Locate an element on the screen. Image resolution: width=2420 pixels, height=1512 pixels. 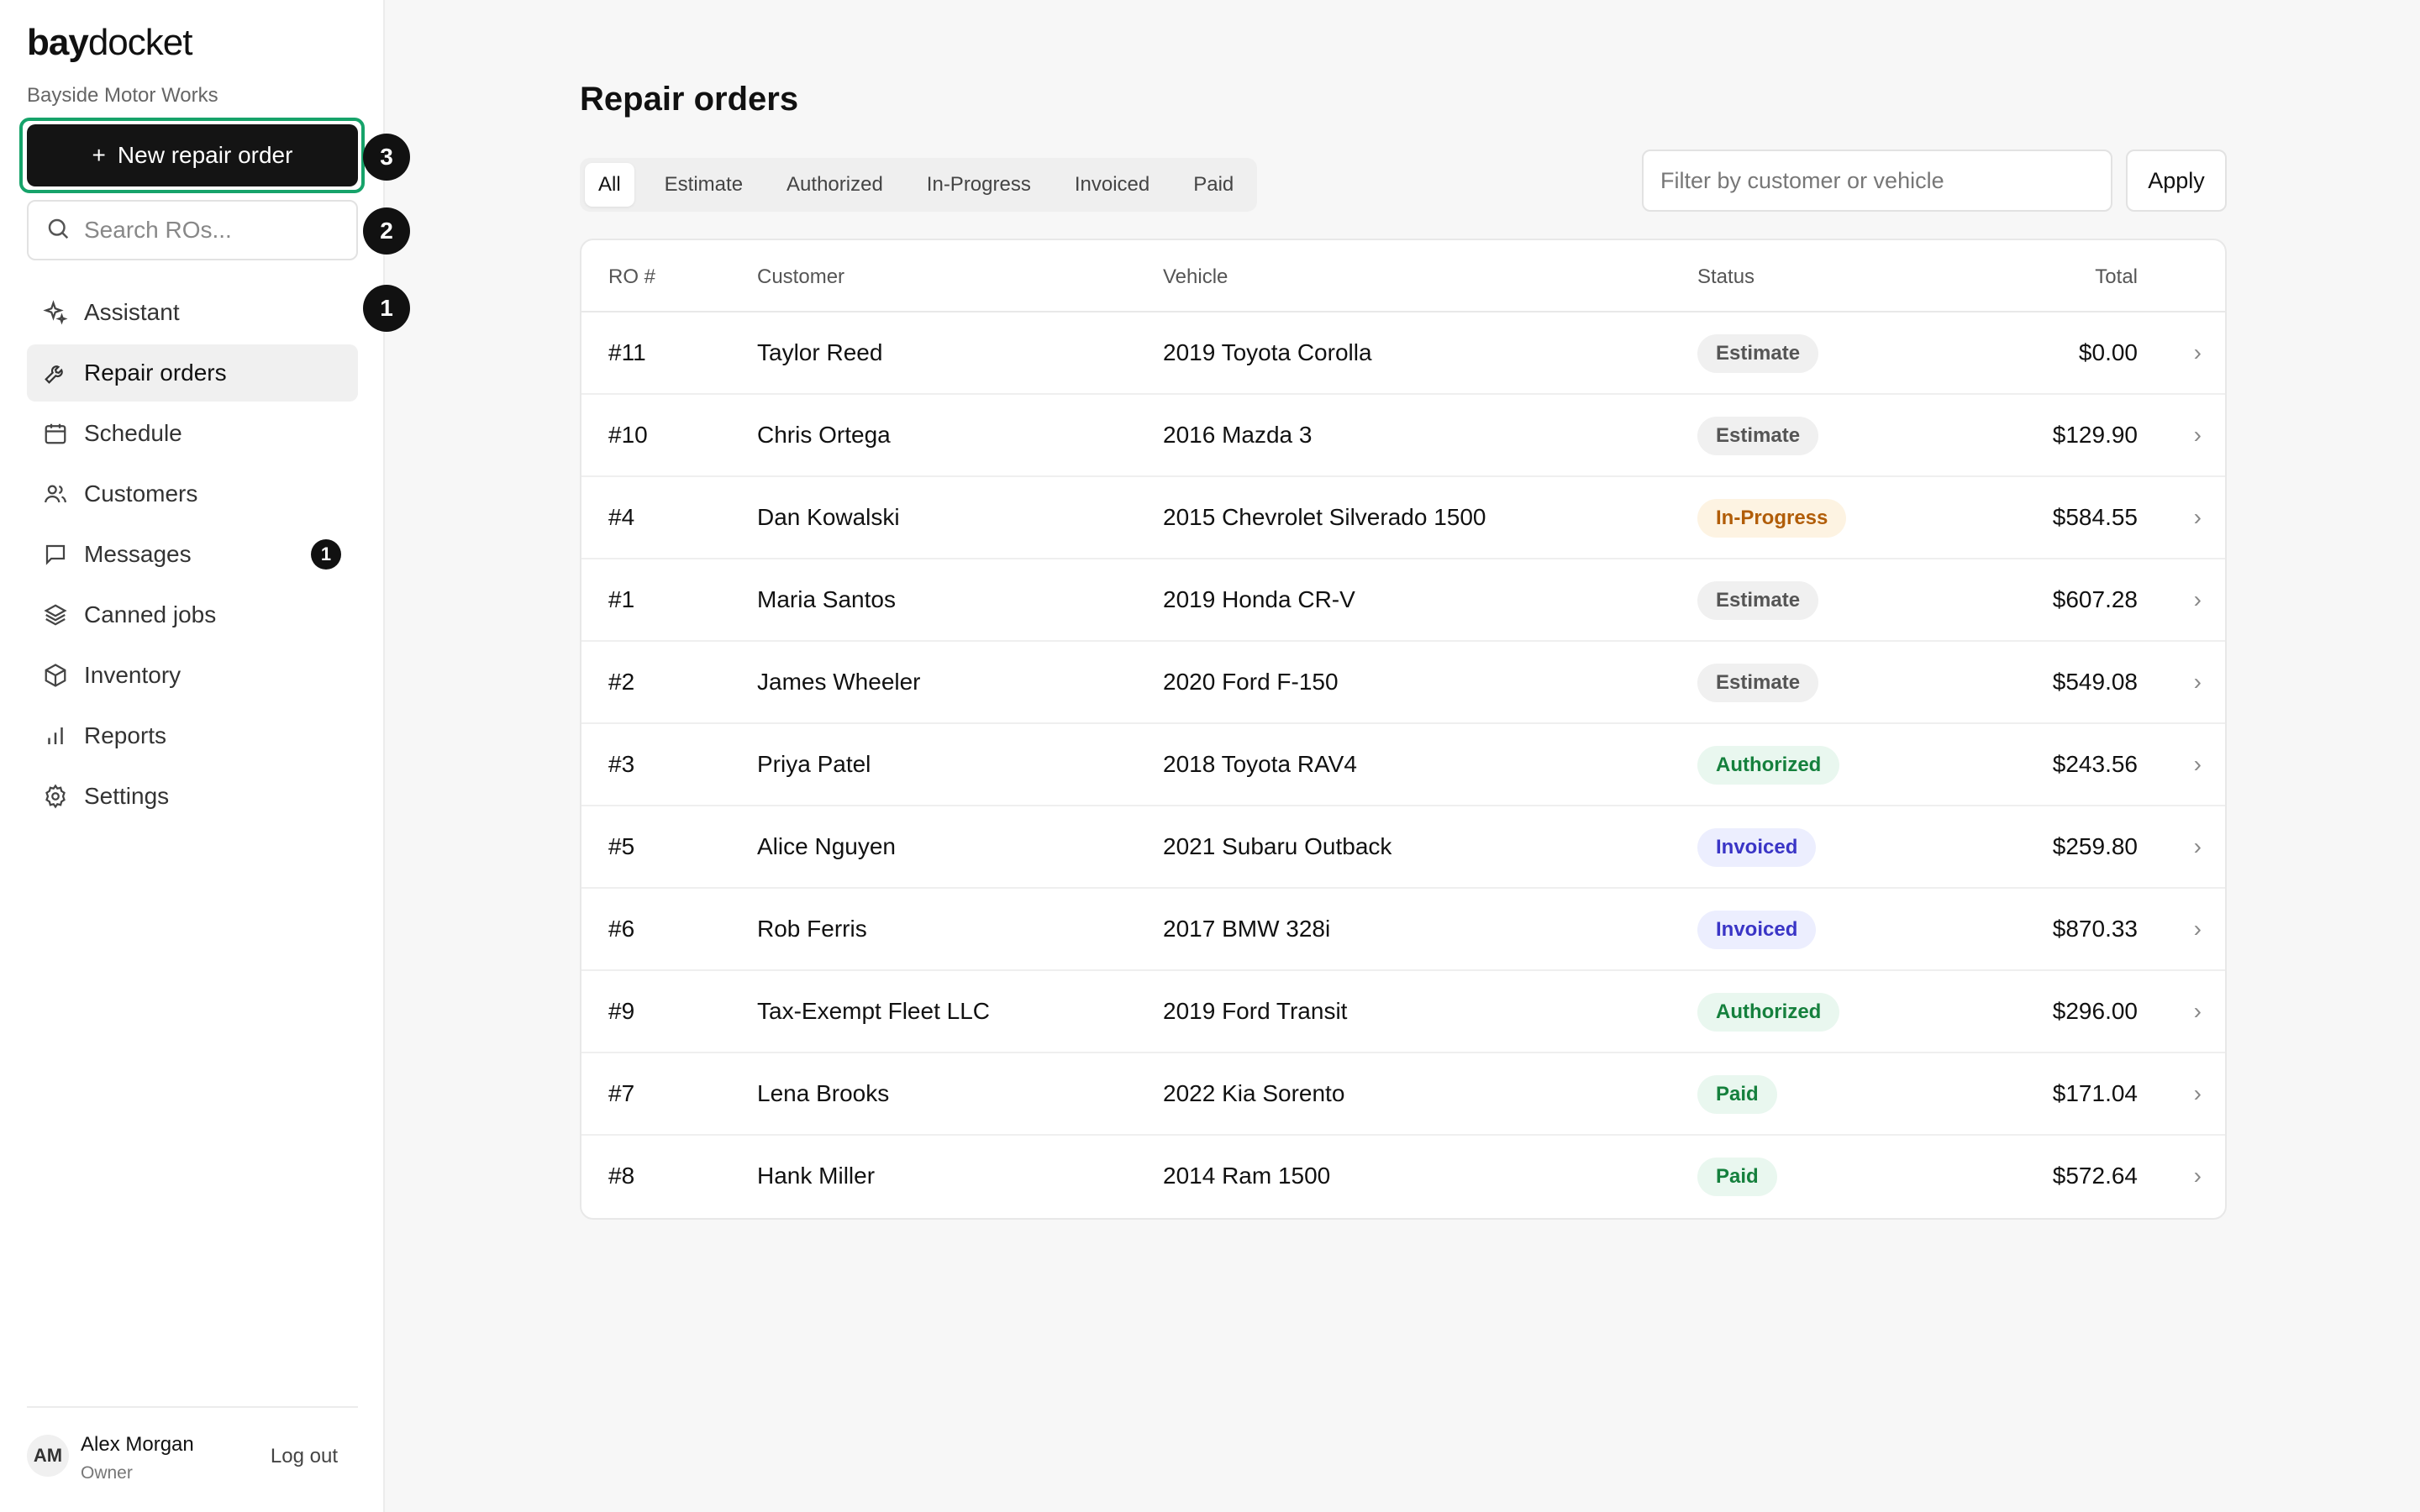
ro-number: #6 is located at coordinates (621, 929).